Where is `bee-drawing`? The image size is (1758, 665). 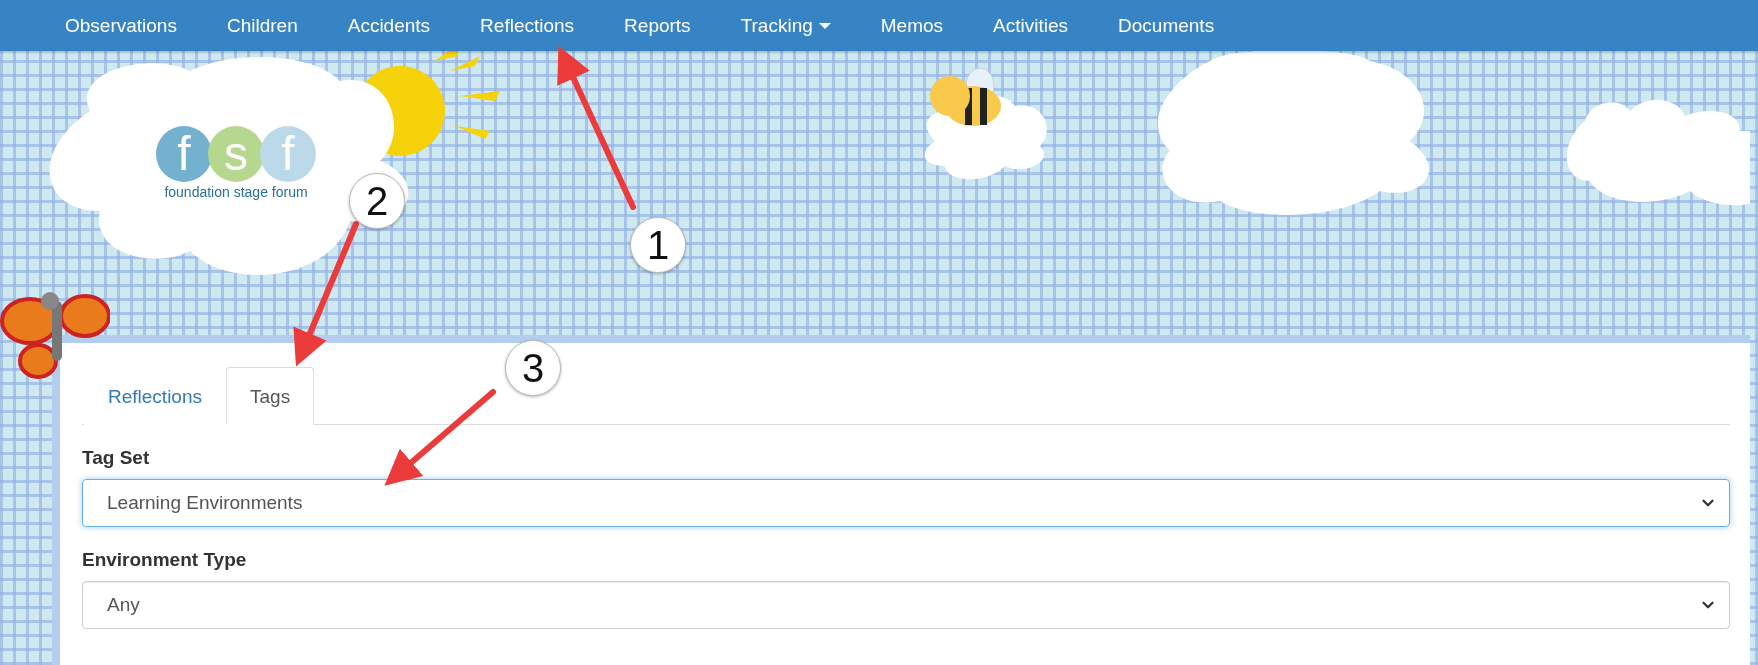
bee-drawing is located at coordinates (965, 96).